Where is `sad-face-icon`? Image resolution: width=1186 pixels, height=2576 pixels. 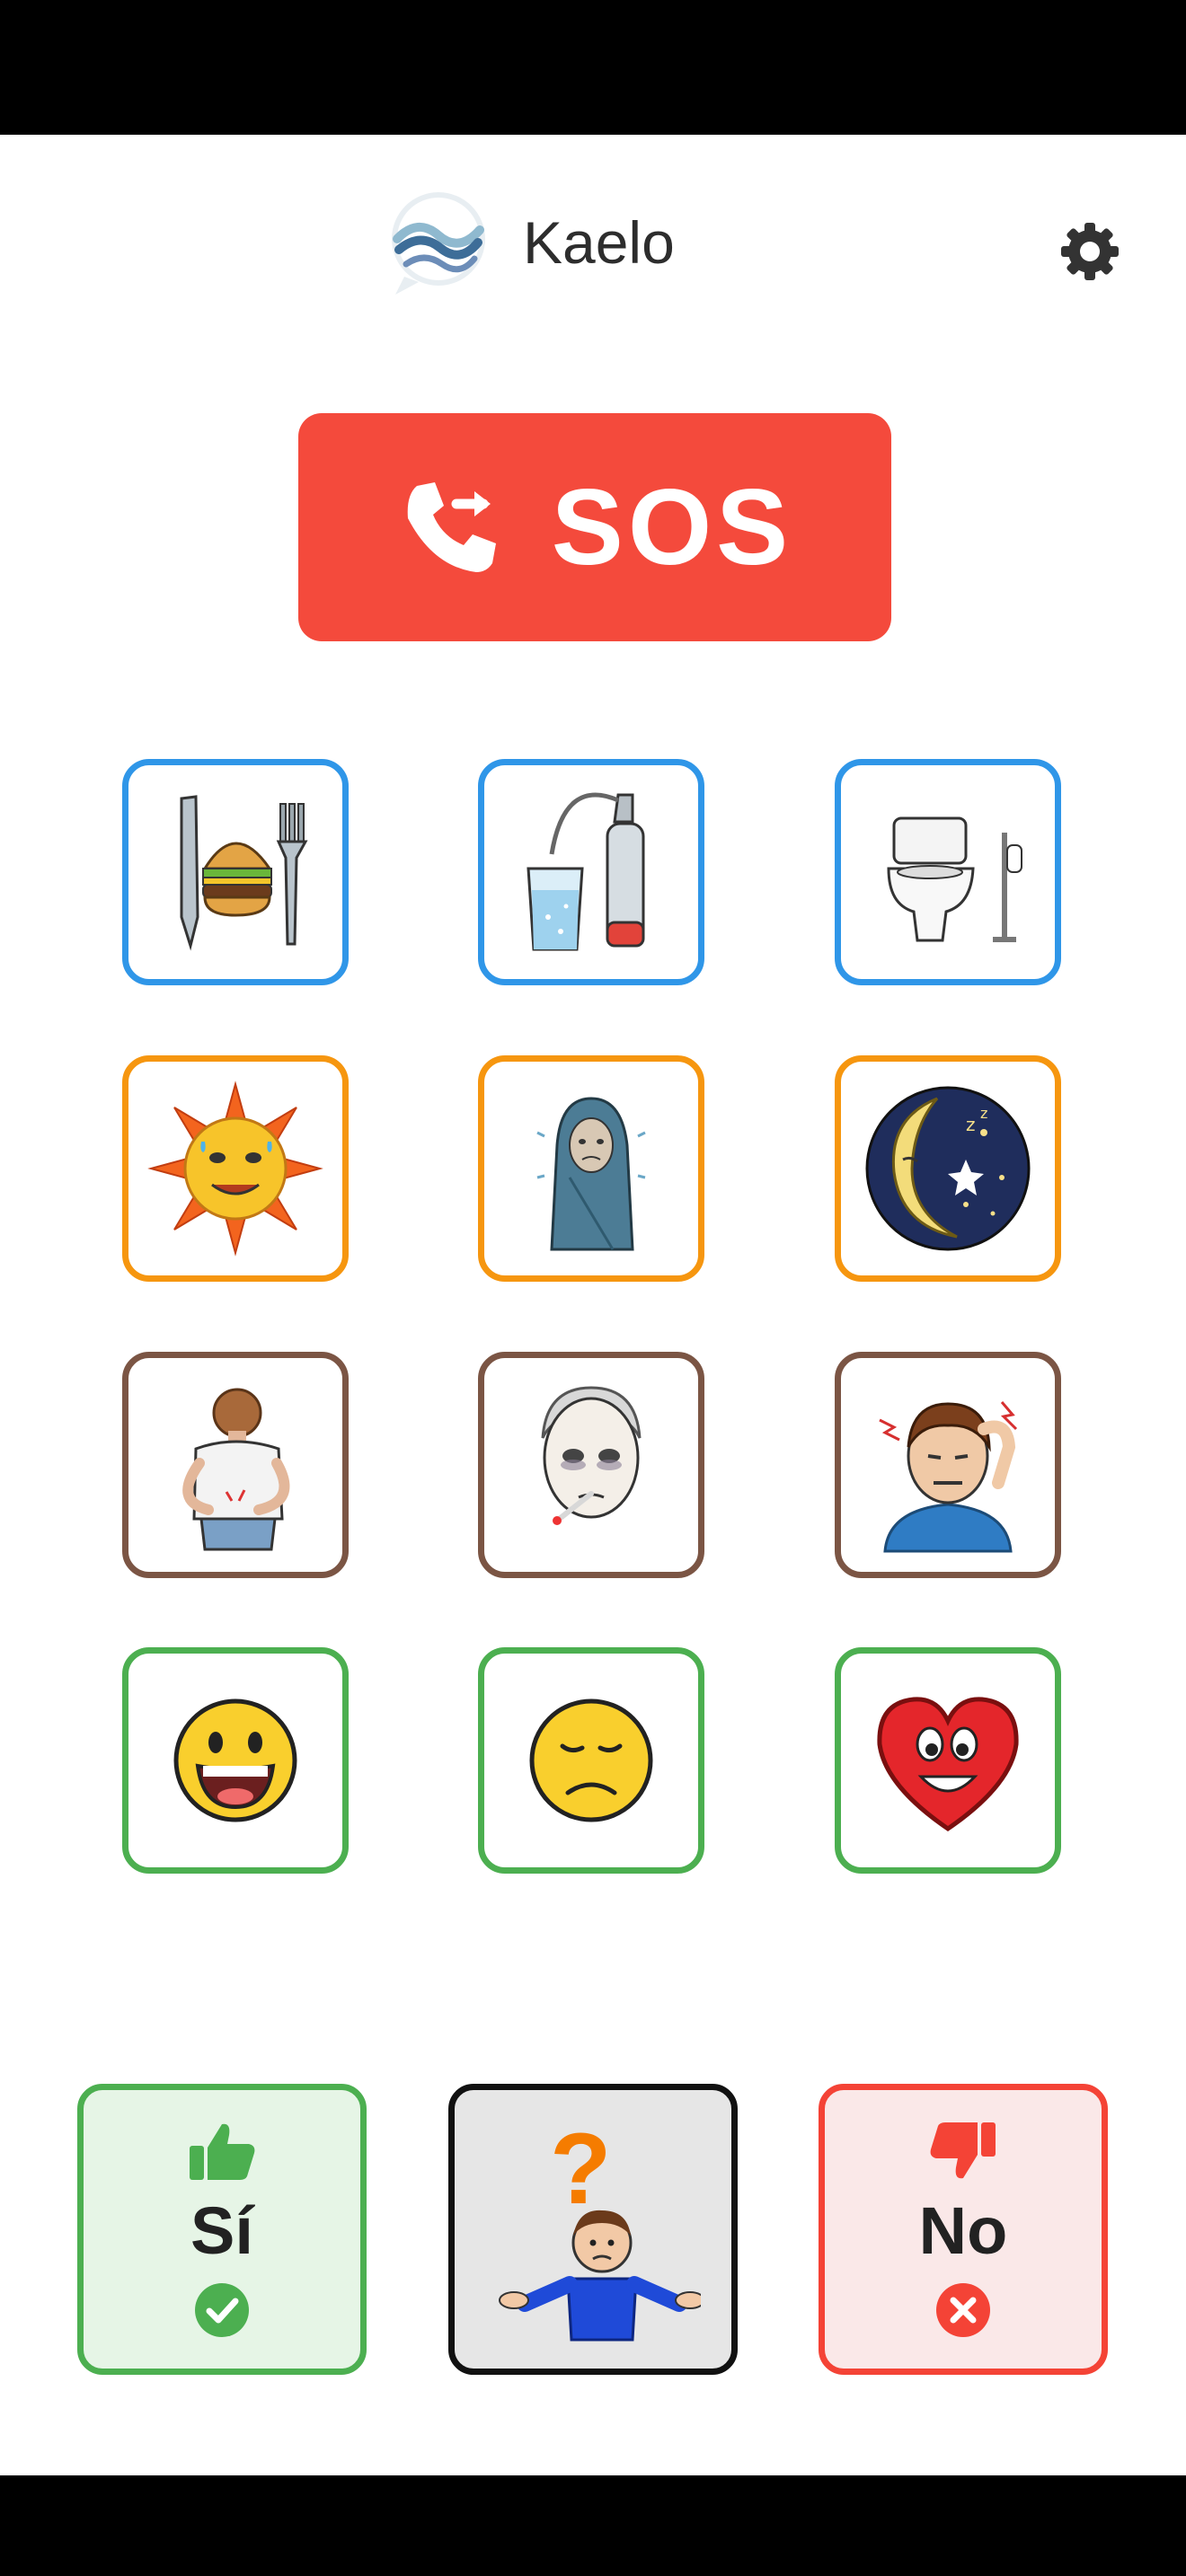 sad-face-icon is located at coordinates (591, 1760).